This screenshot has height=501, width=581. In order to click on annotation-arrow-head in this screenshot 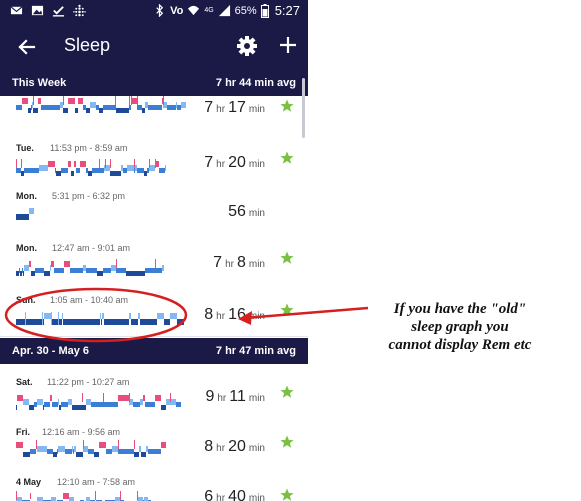, I will do `click(245, 318)`.